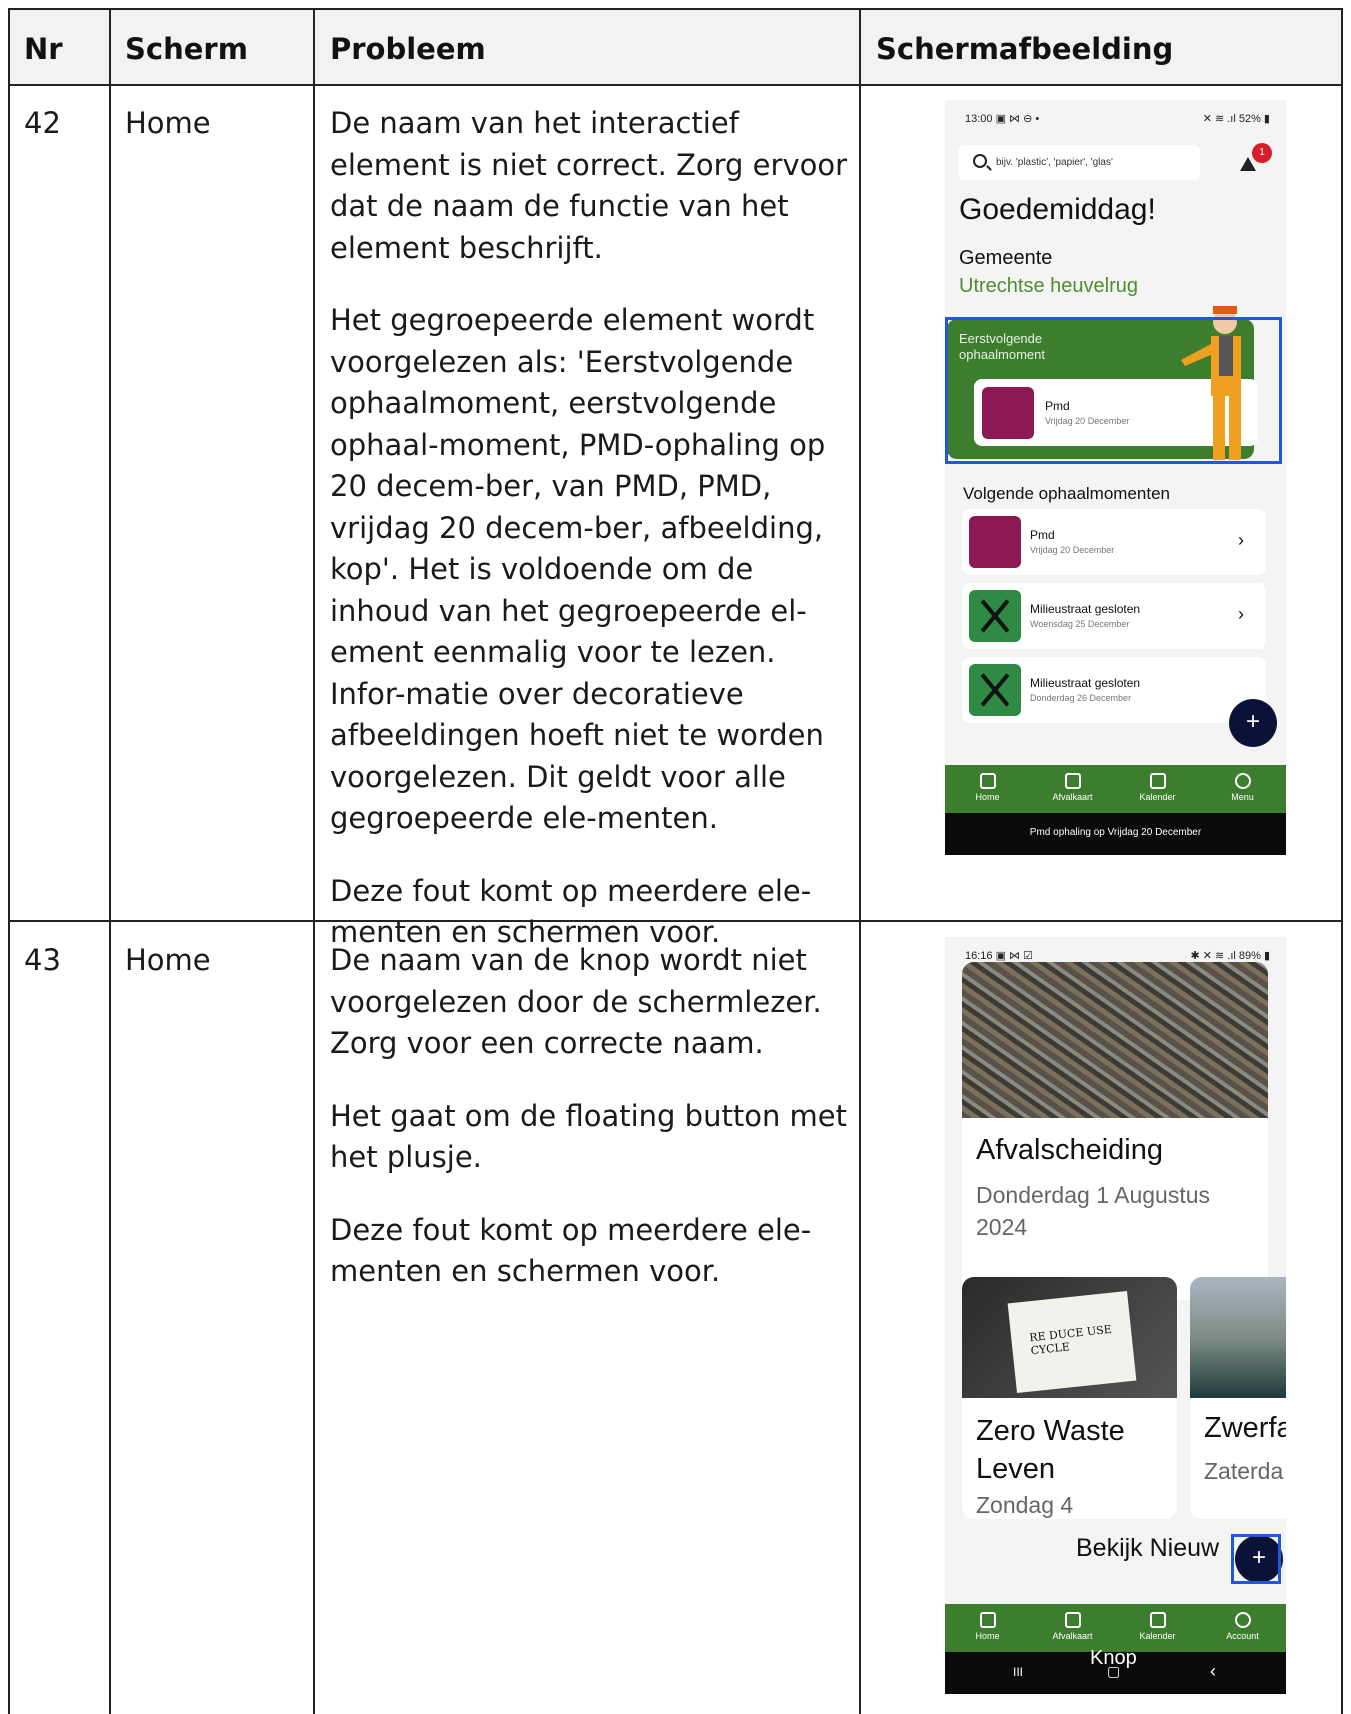  Describe the element at coordinates (168, 960) in the screenshot. I see `row-43-scherm: Home` at that location.